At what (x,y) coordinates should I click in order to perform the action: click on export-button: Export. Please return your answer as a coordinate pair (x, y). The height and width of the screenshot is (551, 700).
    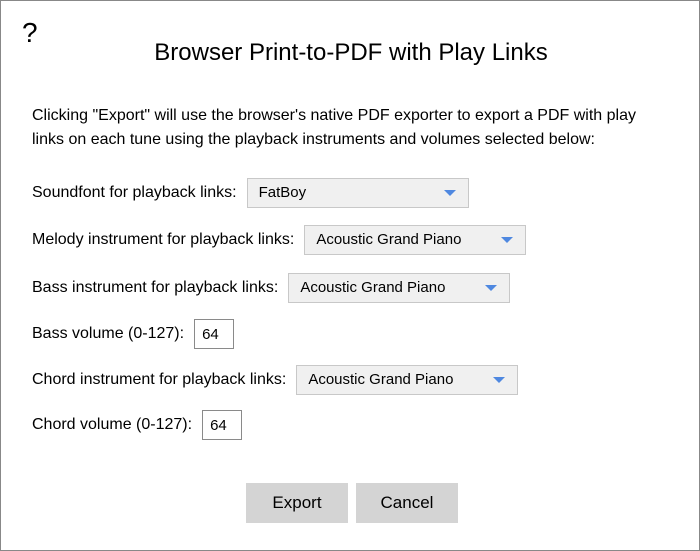
    Looking at the image, I should click on (297, 503).